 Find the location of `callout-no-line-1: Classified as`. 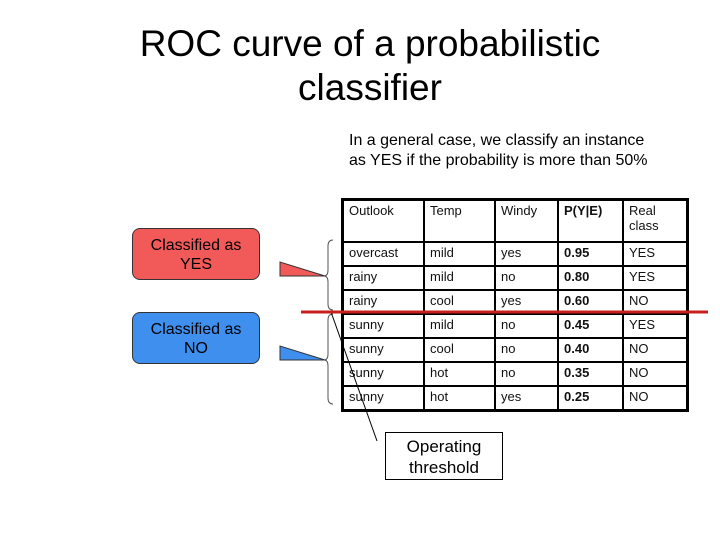

callout-no-line-1: Classified as is located at coordinates (196, 329).